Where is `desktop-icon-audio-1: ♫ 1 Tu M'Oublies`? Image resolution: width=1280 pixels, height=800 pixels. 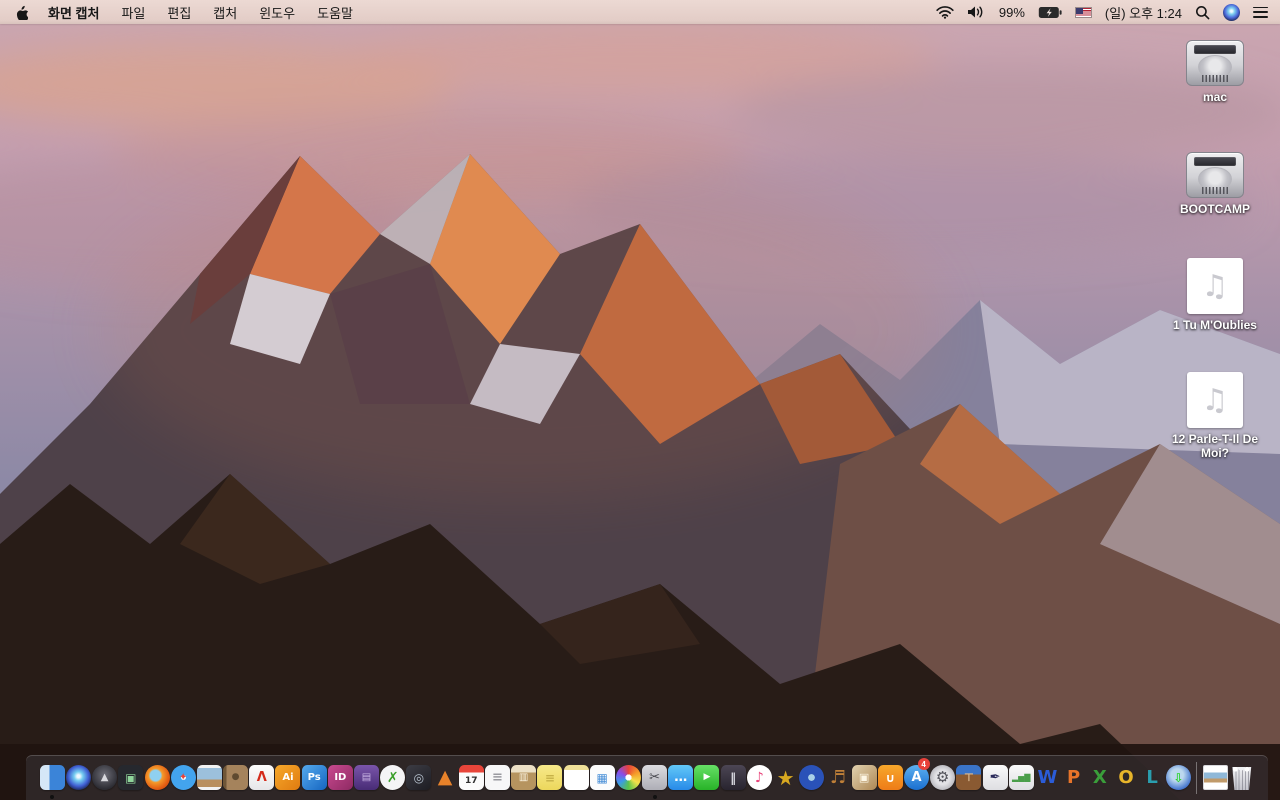
desktop-icon-audio-1: ♫ 1 Tu M'Oublies is located at coordinates (1215, 295).